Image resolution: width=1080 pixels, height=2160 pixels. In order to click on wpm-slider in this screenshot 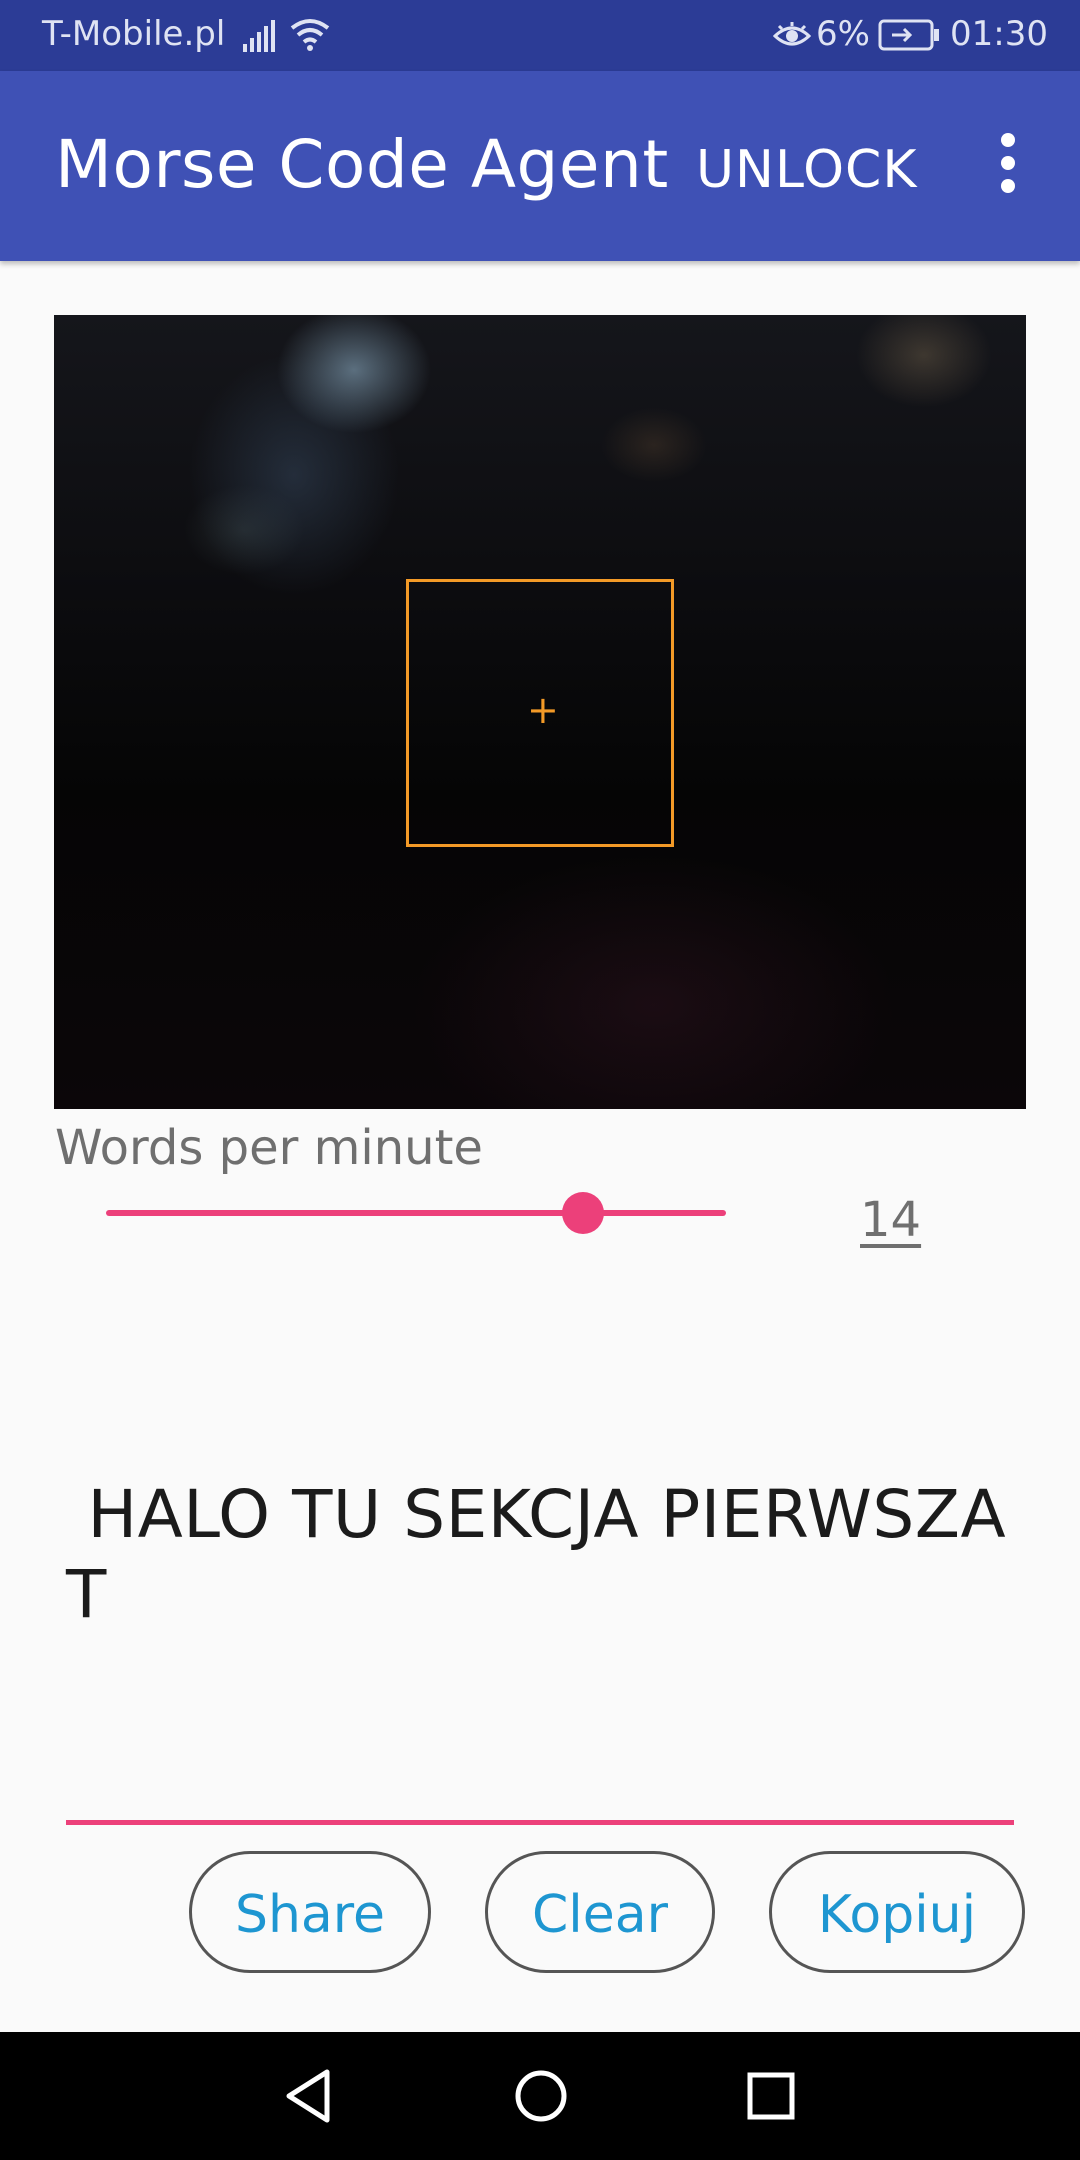, I will do `click(416, 1213)`.